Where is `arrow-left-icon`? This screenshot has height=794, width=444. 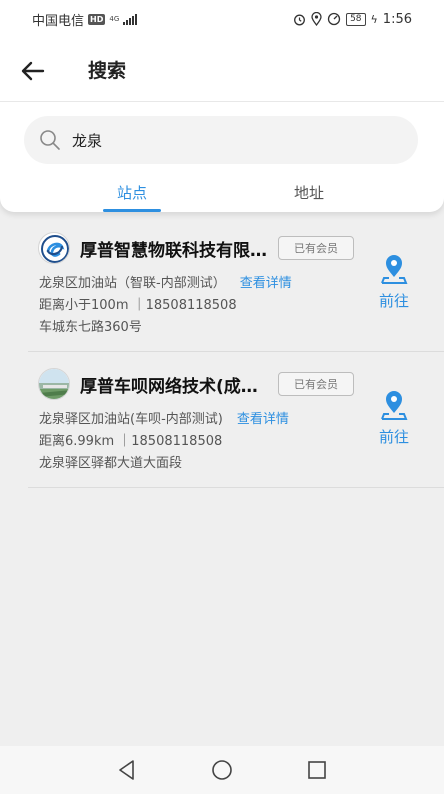 arrow-left-icon is located at coordinates (33, 71).